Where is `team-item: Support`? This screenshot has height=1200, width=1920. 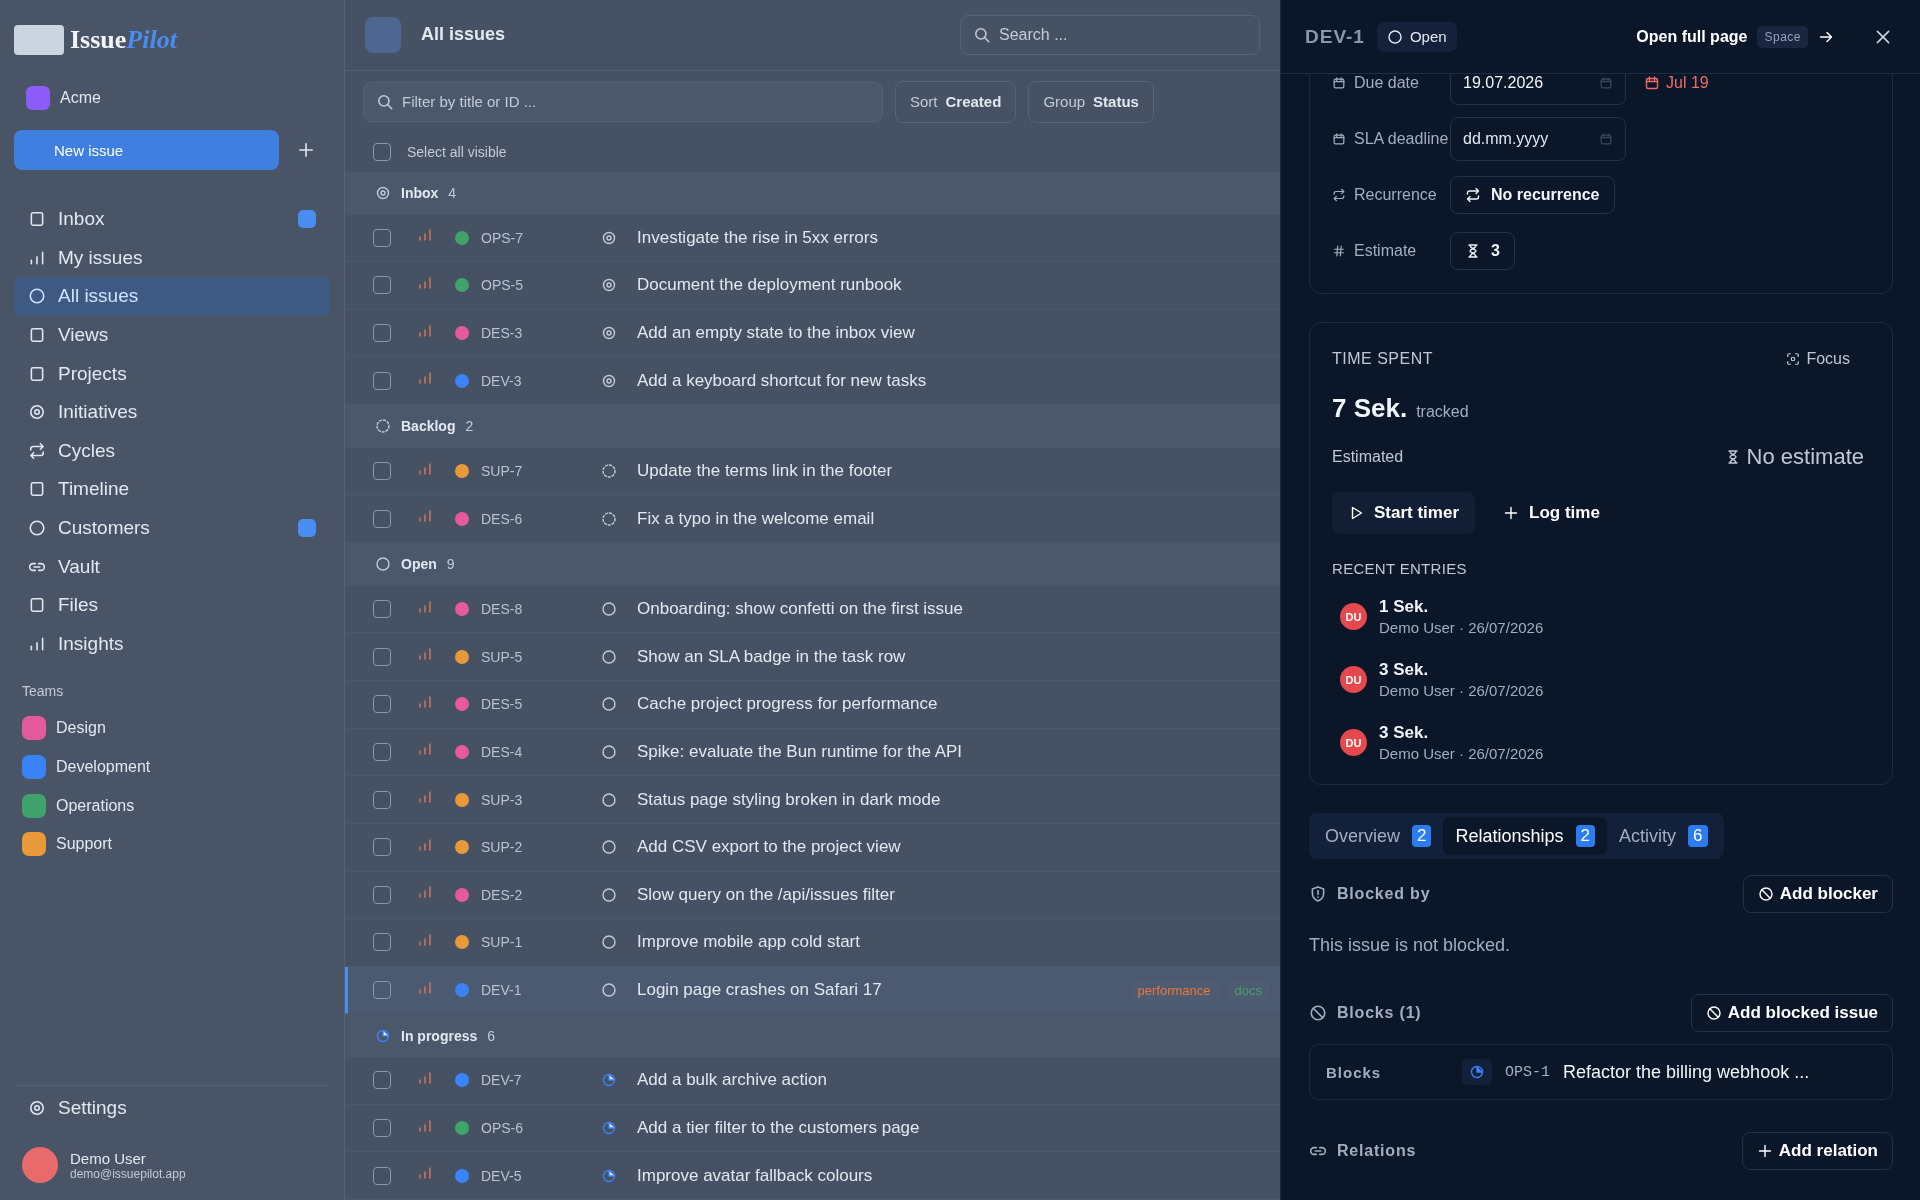
team-item: Support is located at coordinates (172, 844).